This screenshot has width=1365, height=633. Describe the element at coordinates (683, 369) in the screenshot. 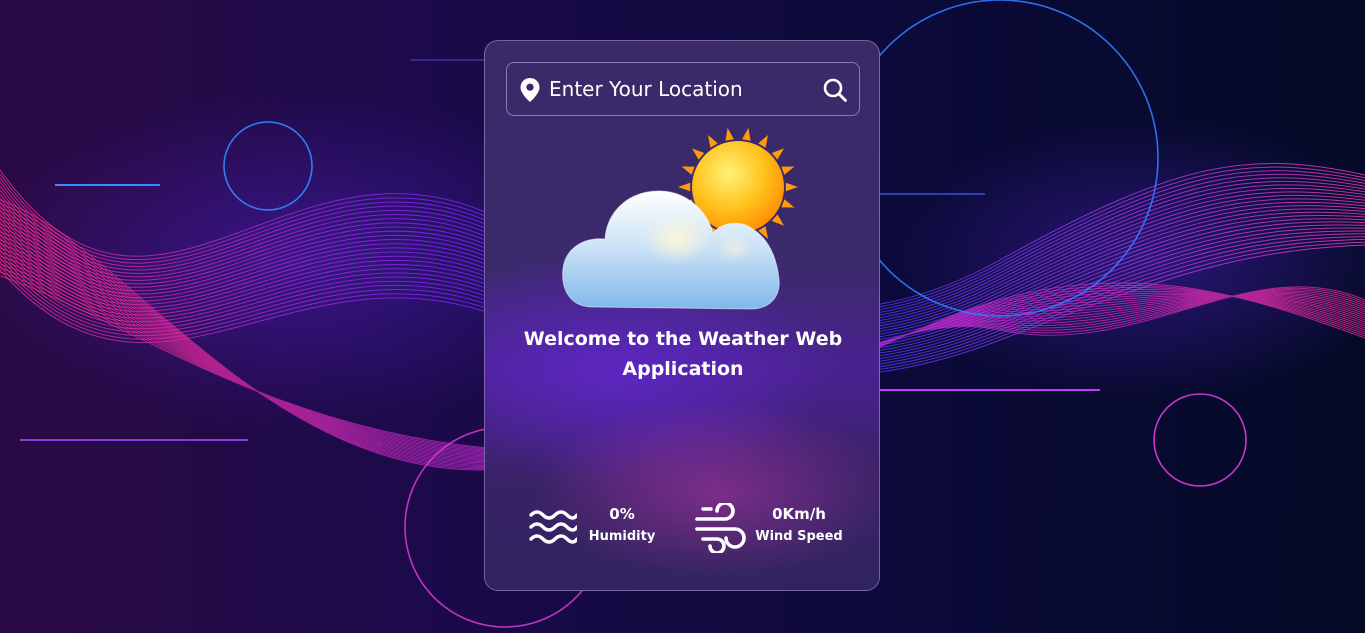

I see `welcome-line-2: Application` at that location.